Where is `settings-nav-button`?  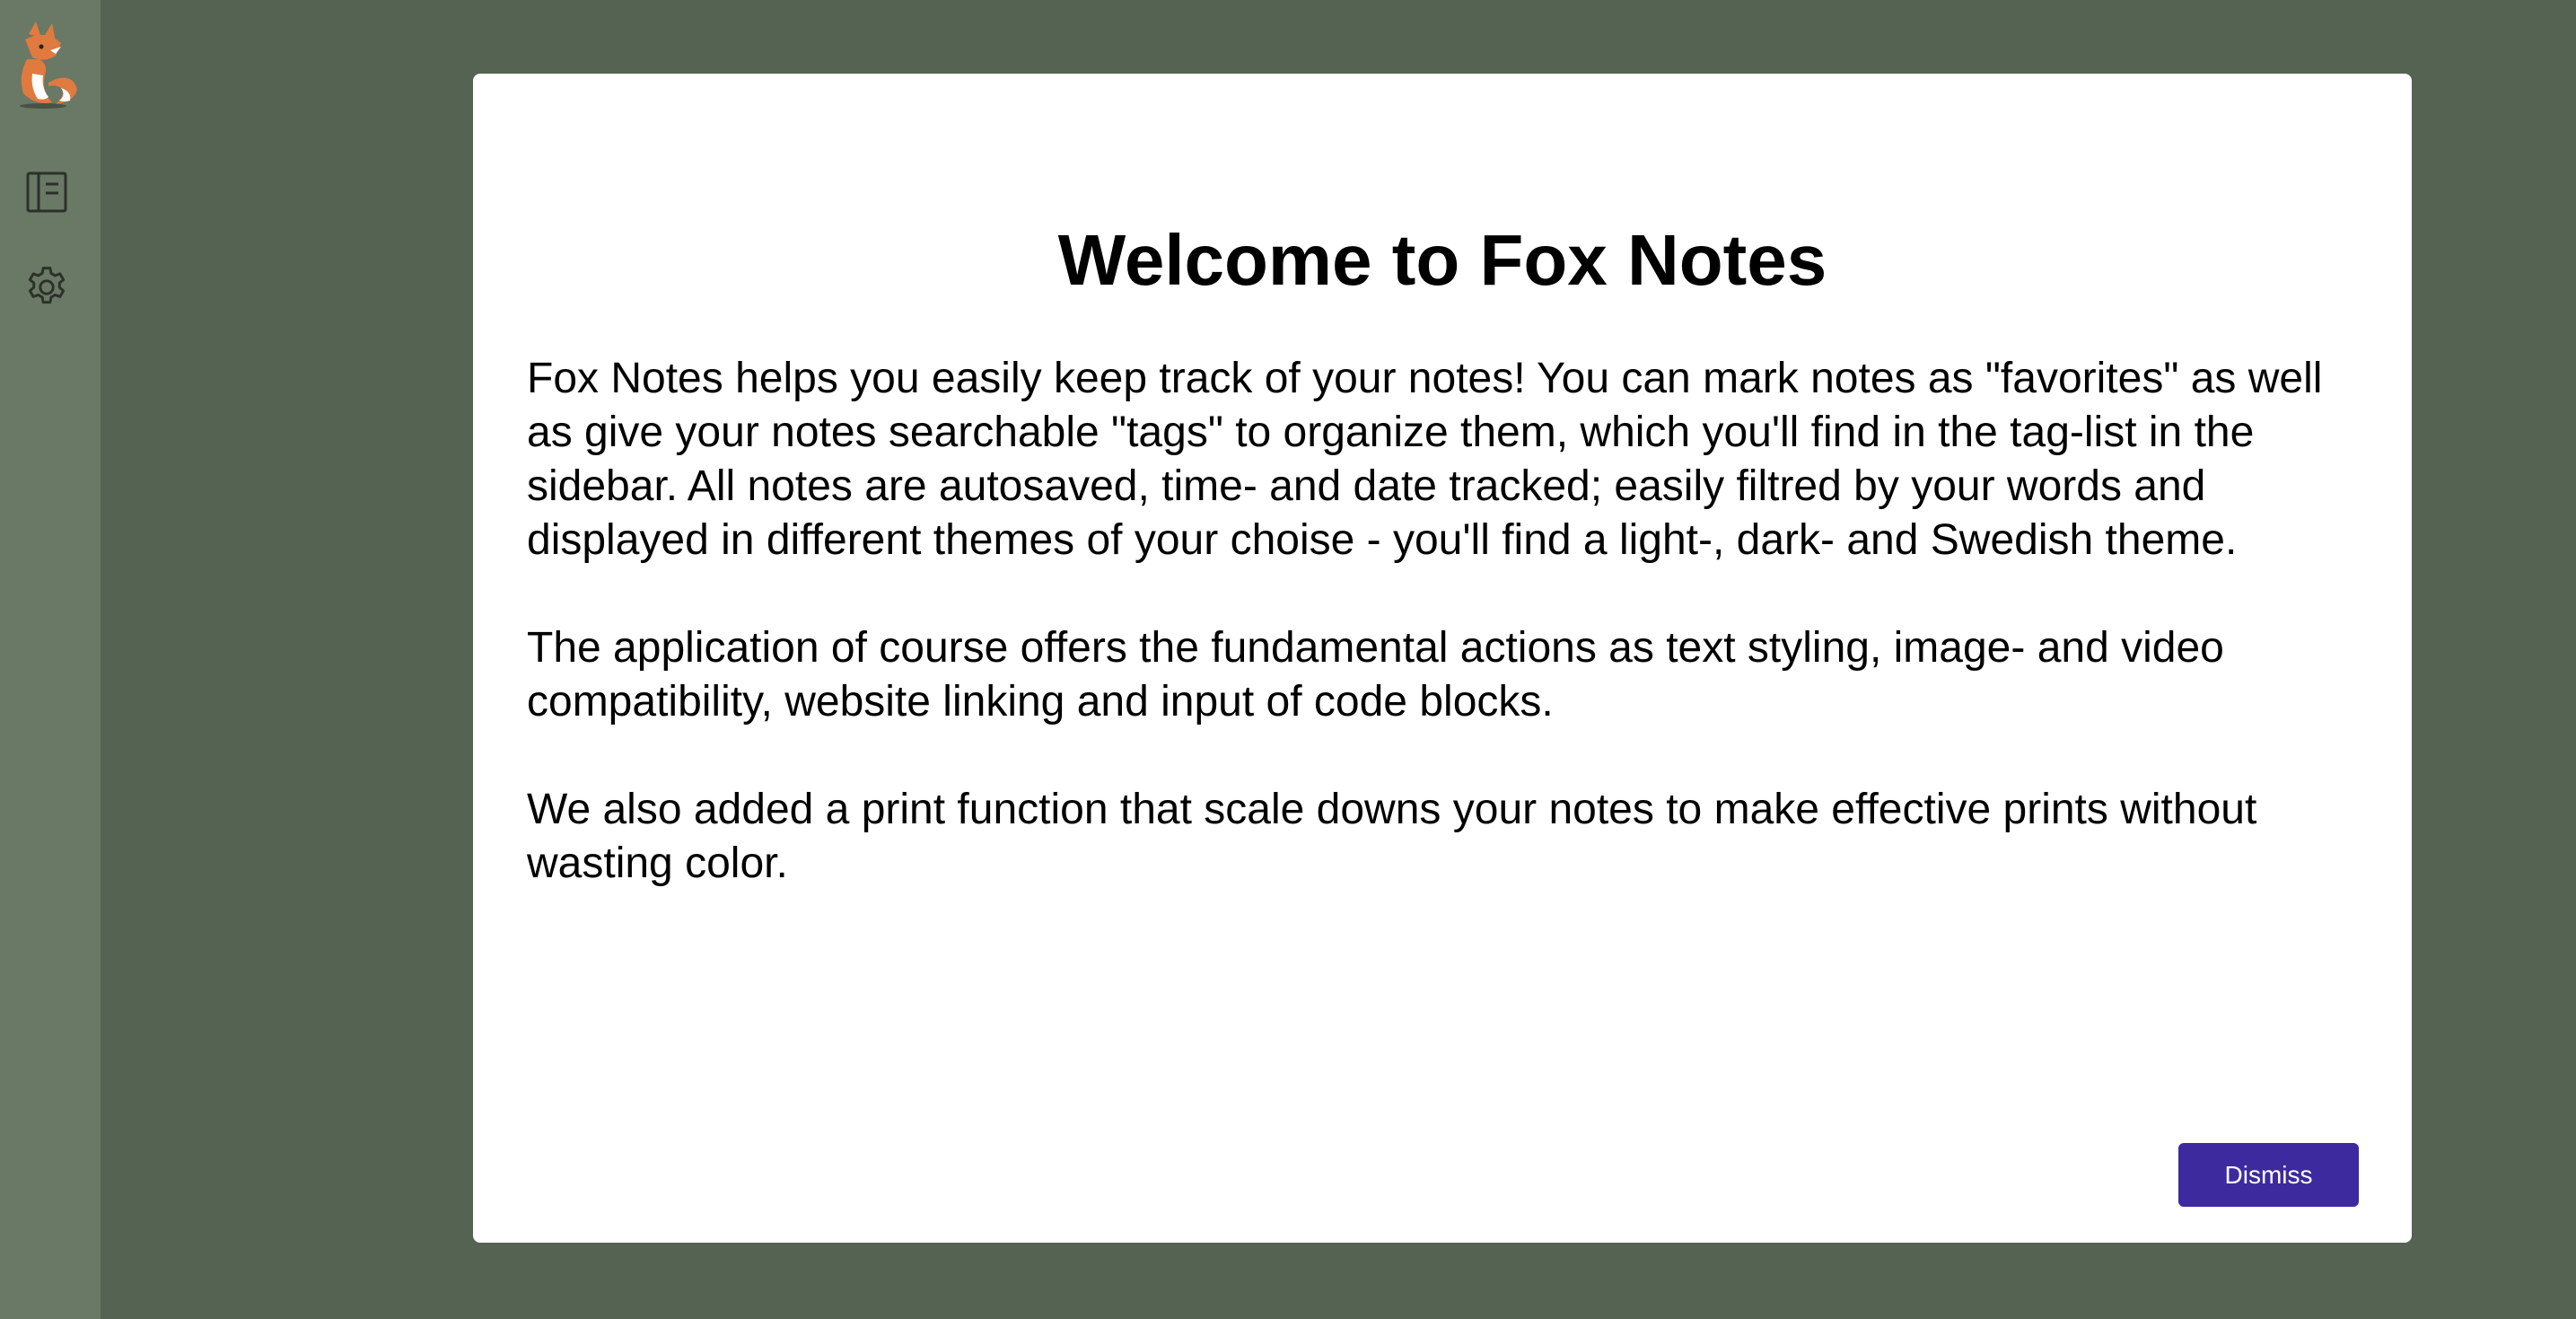 settings-nav-button is located at coordinates (46, 289).